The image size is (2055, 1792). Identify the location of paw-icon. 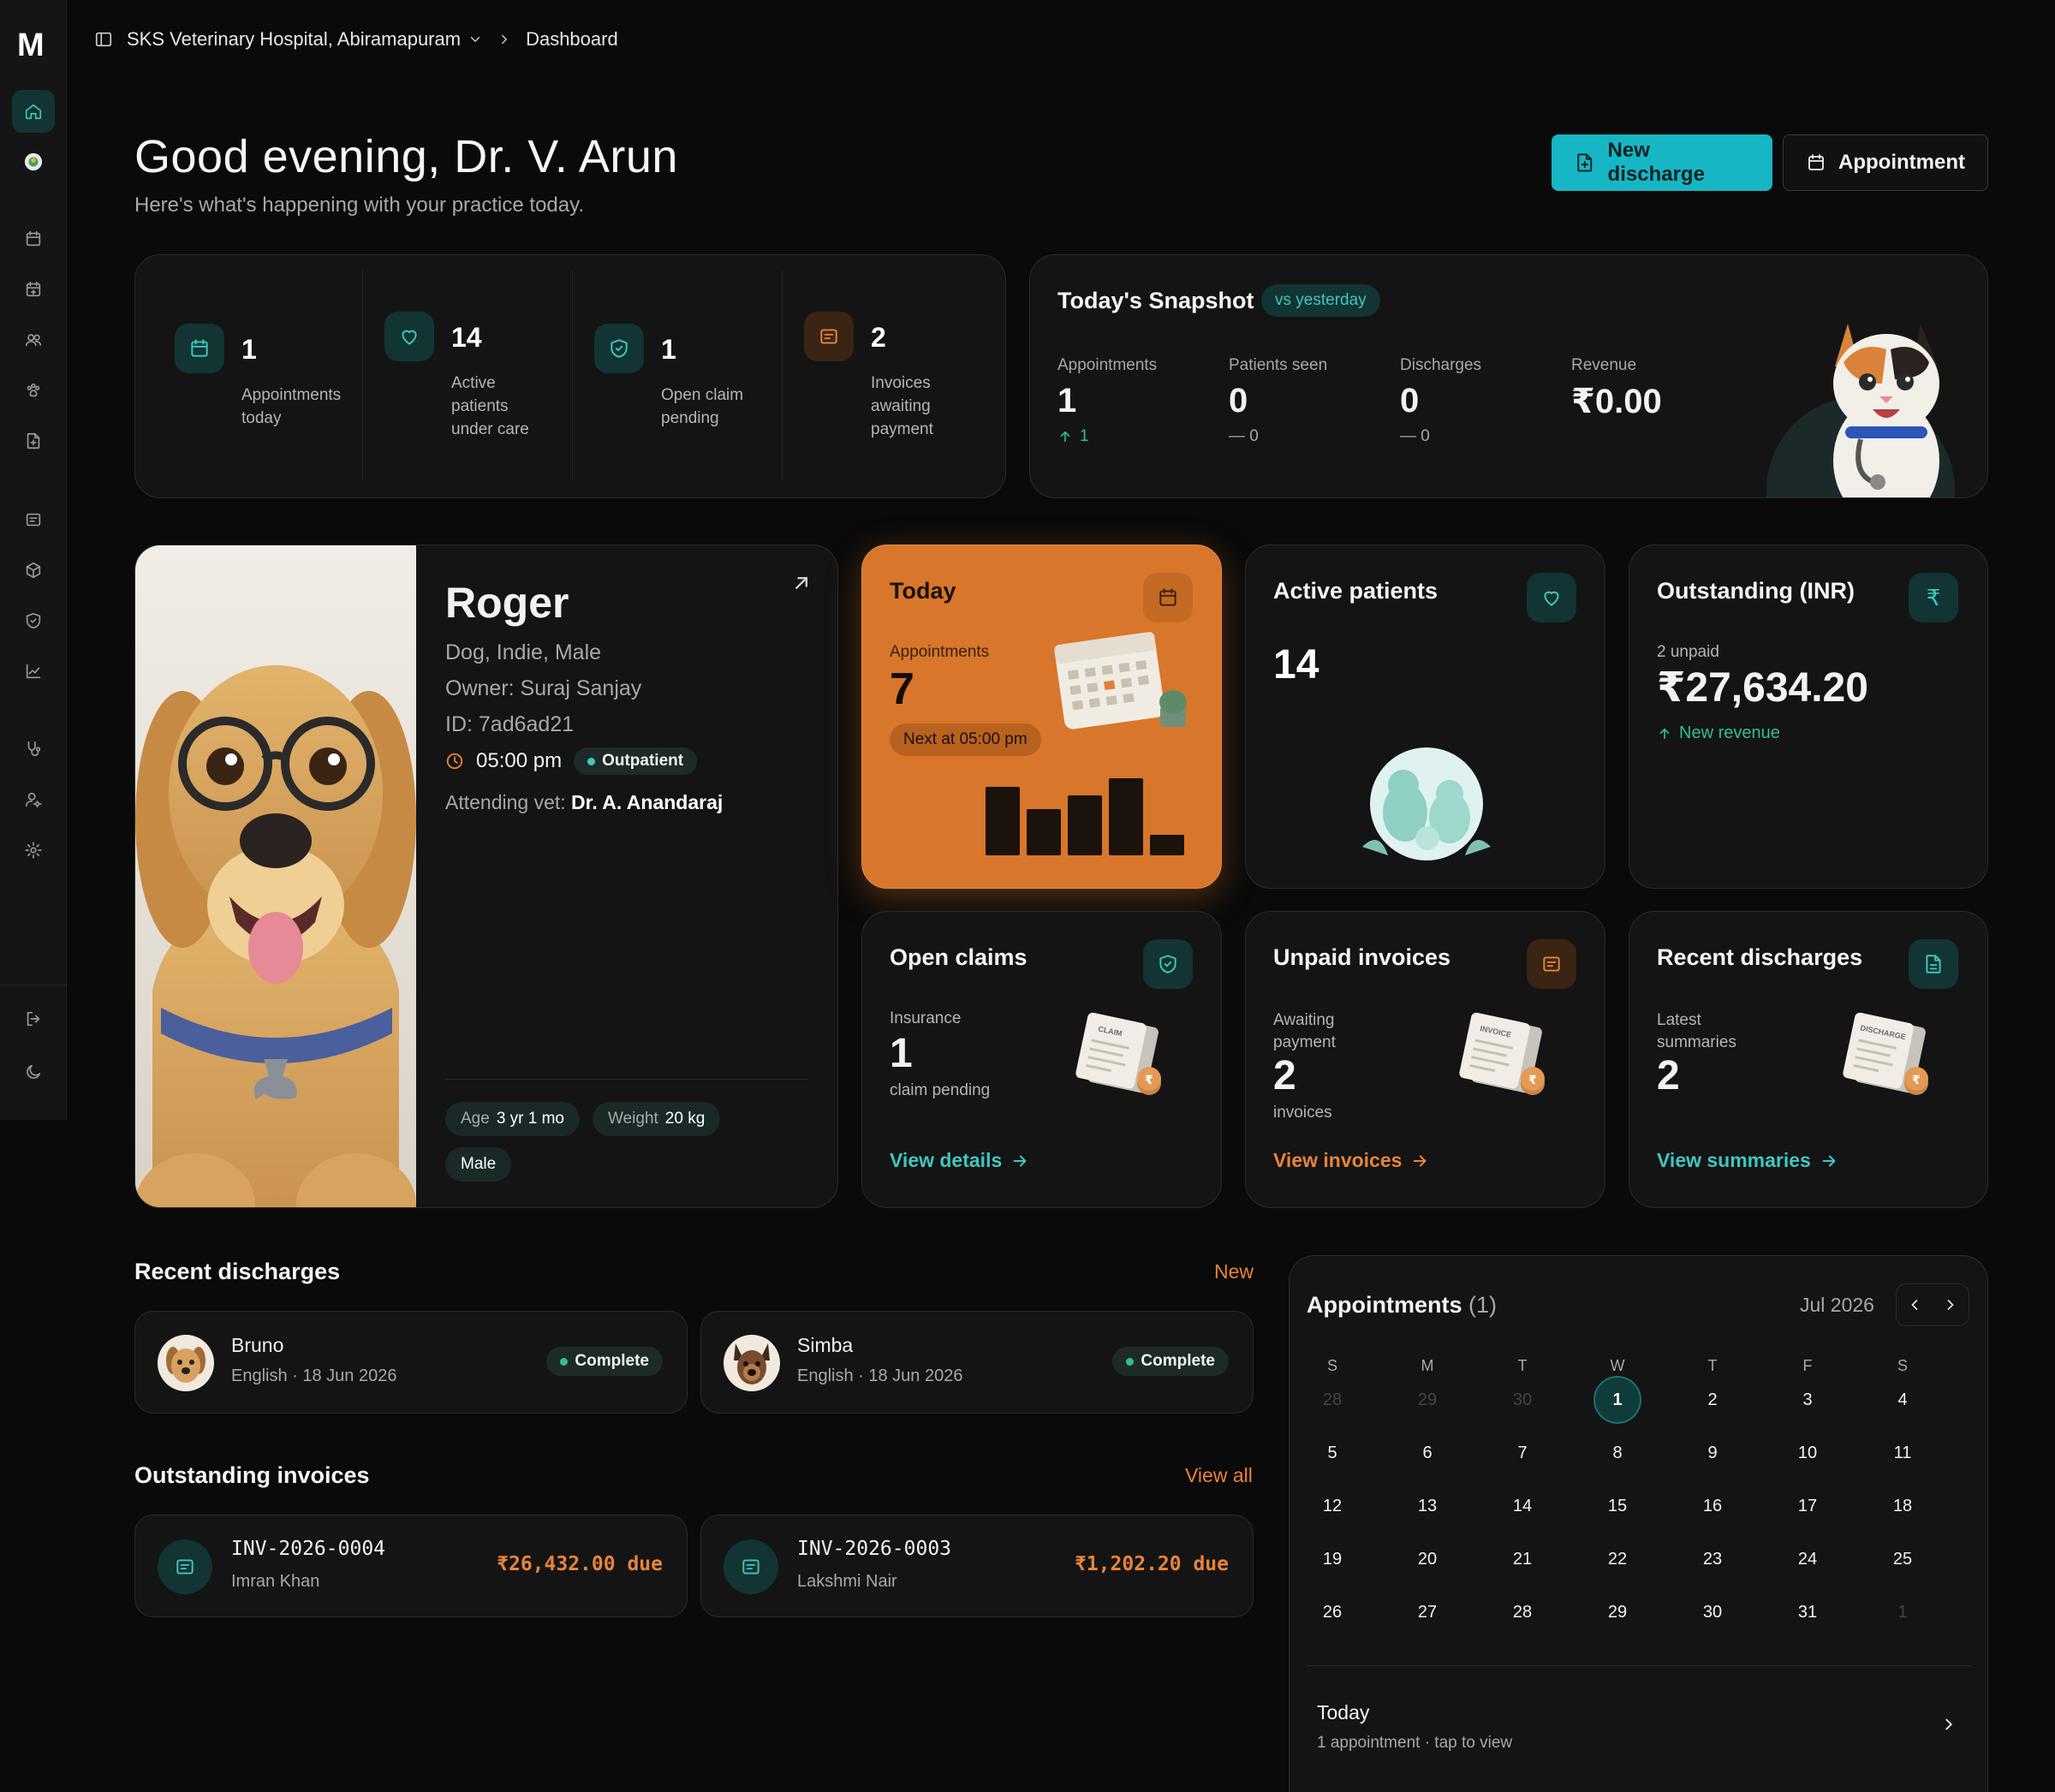
(33, 390).